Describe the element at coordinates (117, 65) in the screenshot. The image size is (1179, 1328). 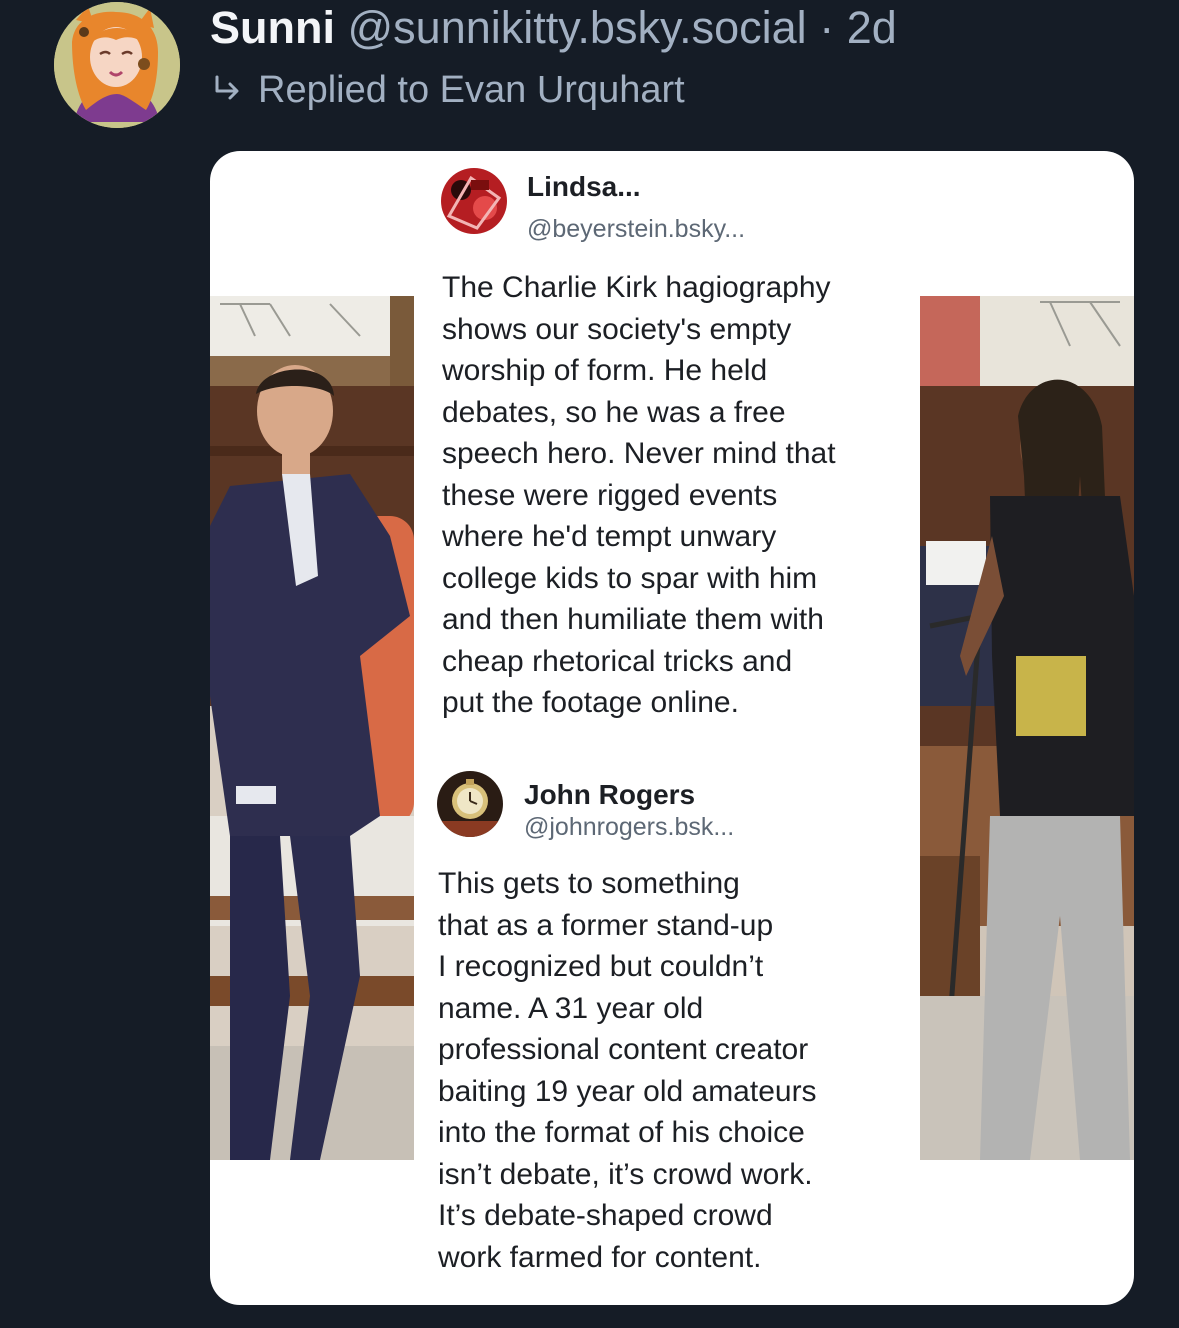
I see `author-avatar` at that location.